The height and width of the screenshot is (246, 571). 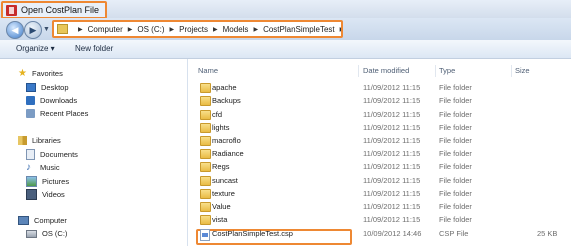 I want to click on file-name: CostPlanSimpleTest.csp, so click(x=252, y=233).